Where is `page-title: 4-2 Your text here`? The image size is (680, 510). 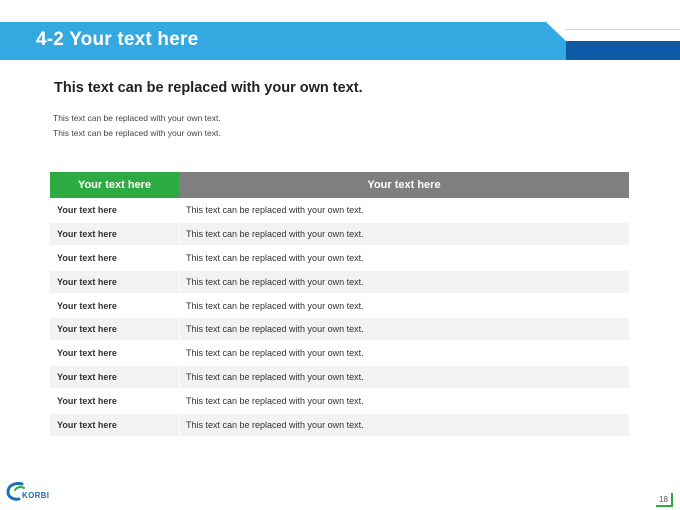 page-title: 4-2 Your text here is located at coordinates (117, 39).